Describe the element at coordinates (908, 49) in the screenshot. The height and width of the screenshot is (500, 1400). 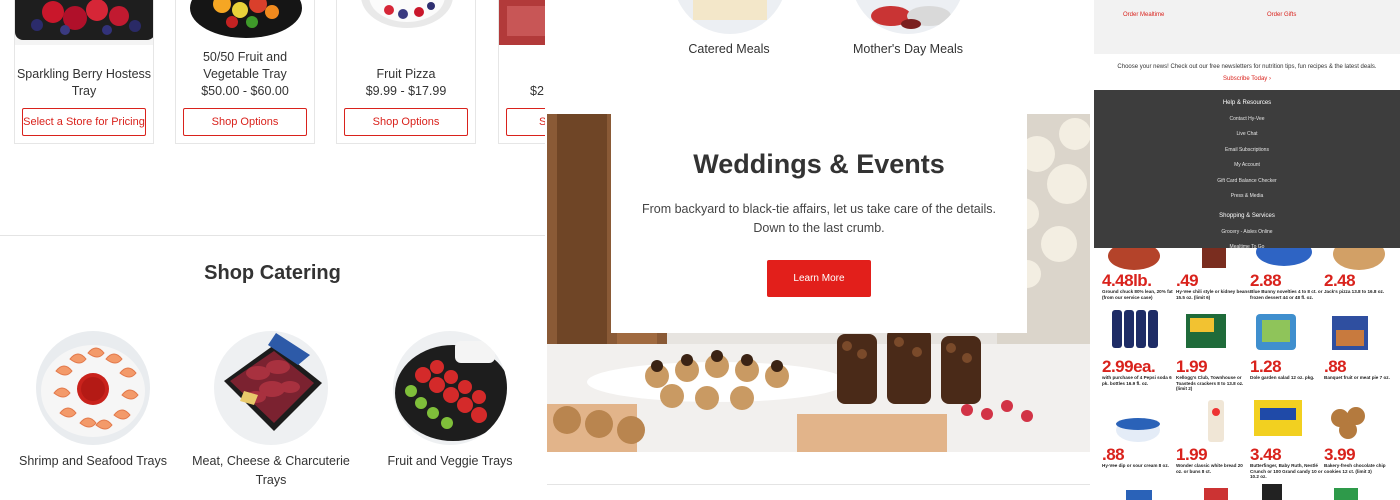
I see `mothers-day-meals-label: Mother's Day Meals` at that location.